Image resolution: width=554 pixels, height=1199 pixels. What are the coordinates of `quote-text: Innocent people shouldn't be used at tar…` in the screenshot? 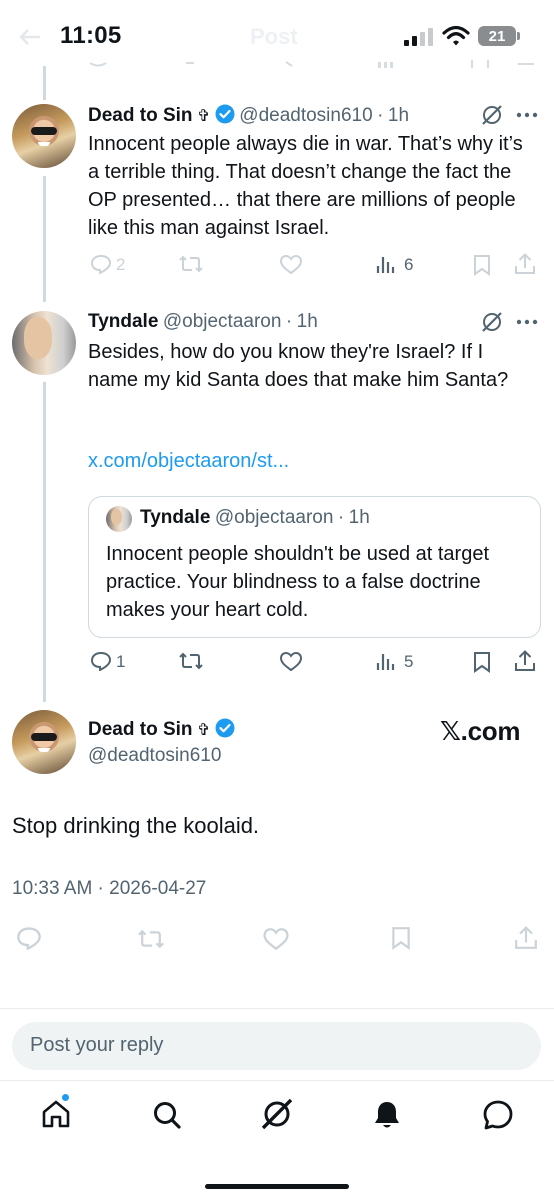 It's located at (297, 582).